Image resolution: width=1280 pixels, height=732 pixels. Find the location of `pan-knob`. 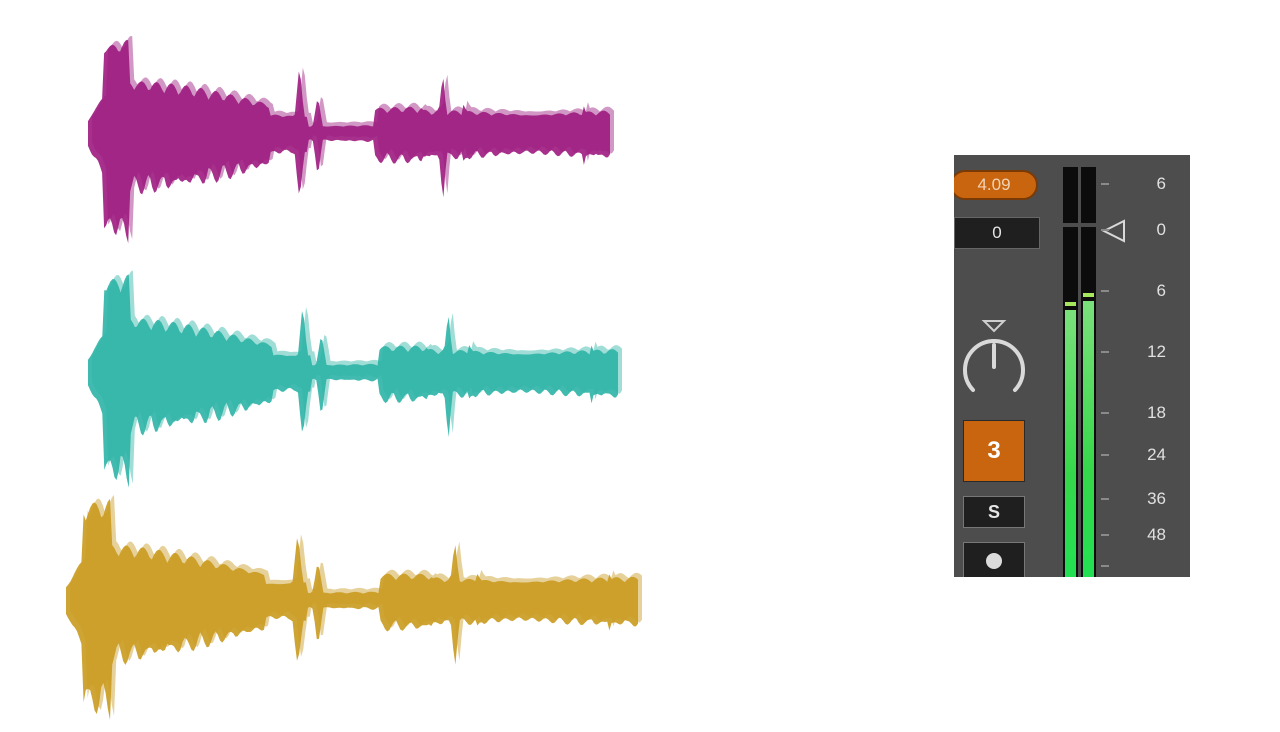

pan-knob is located at coordinates (994, 360).